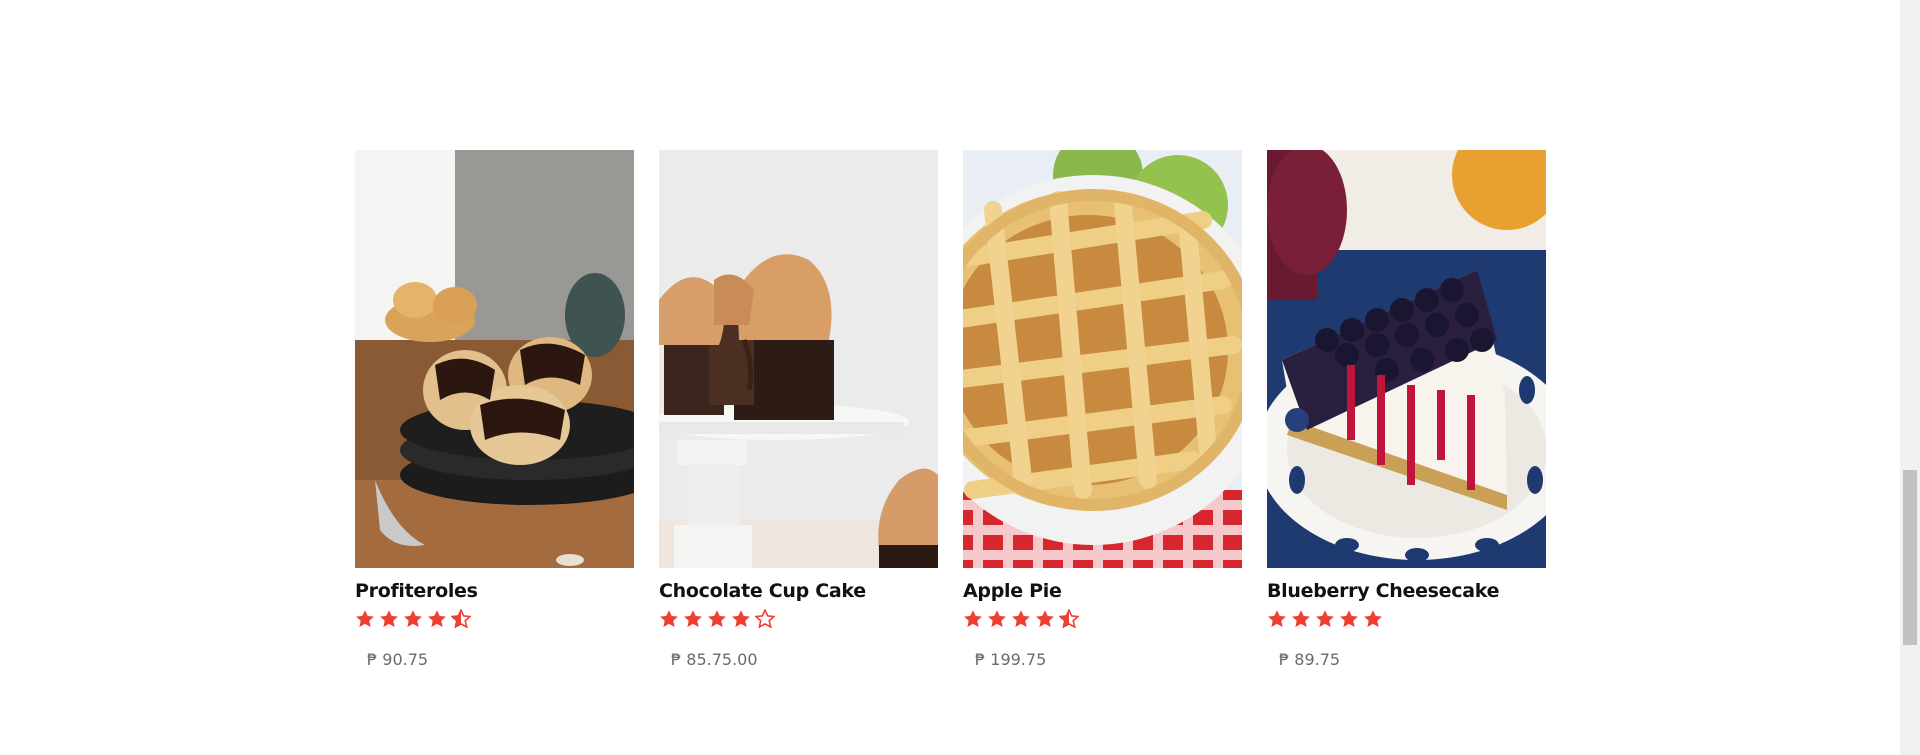  I want to click on product-name: Apple Pie, so click(1102, 591).